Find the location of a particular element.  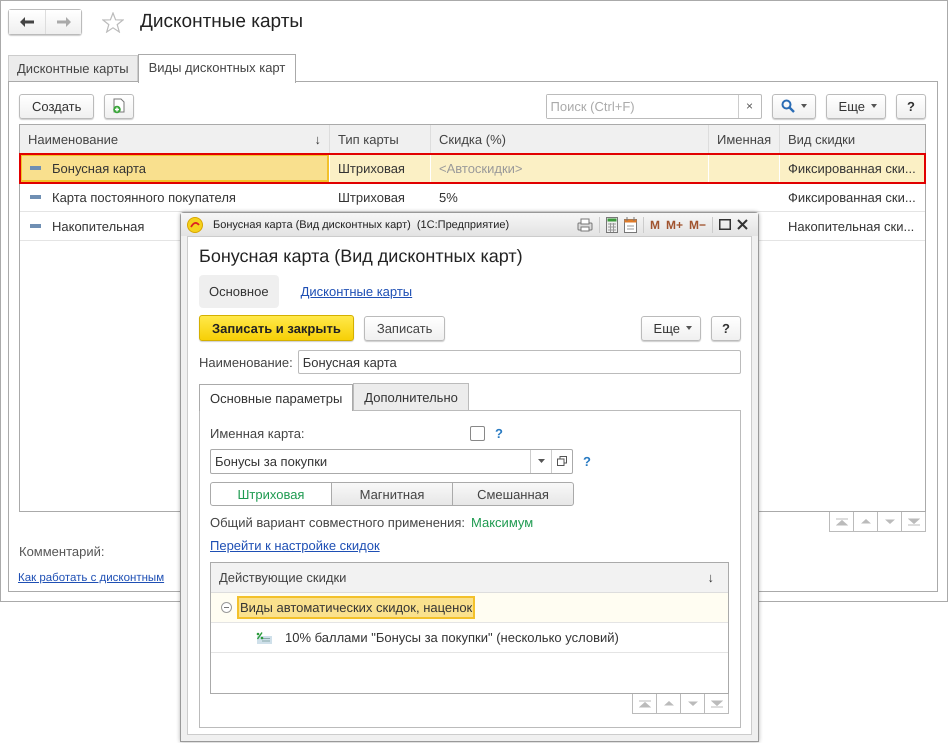

memory-button: M+ is located at coordinates (674, 225).